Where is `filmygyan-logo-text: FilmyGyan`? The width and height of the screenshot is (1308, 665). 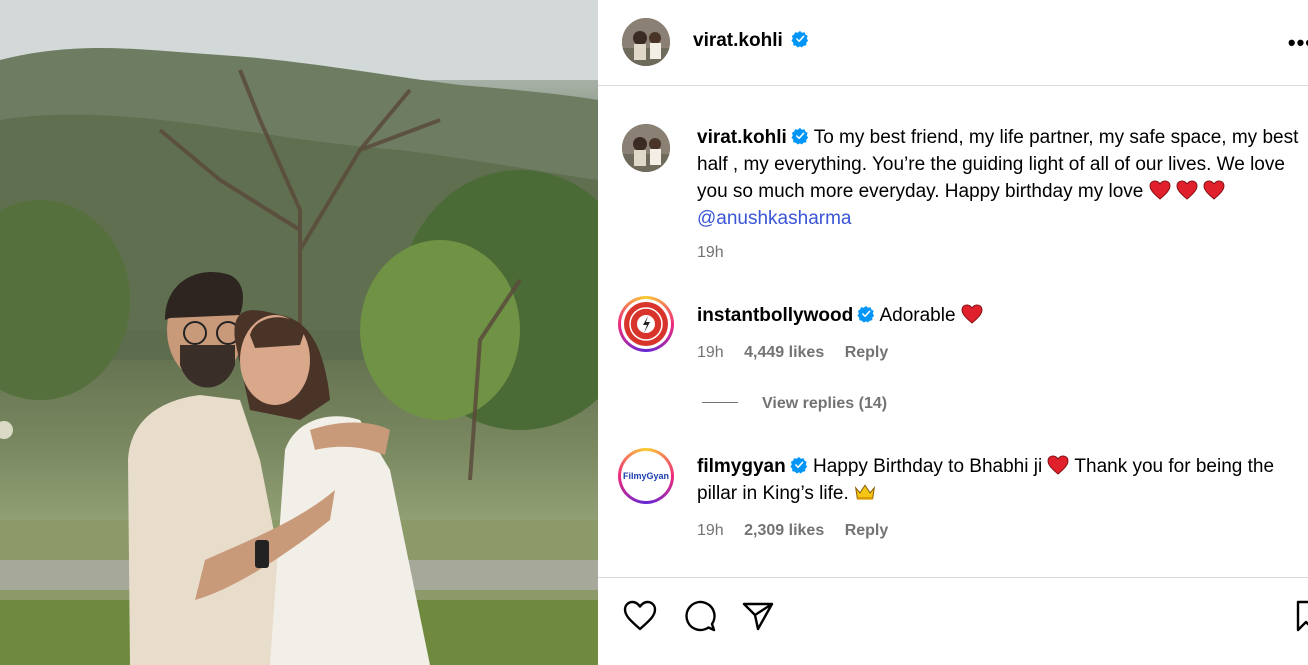 filmygyan-logo-text: FilmyGyan is located at coordinates (646, 476).